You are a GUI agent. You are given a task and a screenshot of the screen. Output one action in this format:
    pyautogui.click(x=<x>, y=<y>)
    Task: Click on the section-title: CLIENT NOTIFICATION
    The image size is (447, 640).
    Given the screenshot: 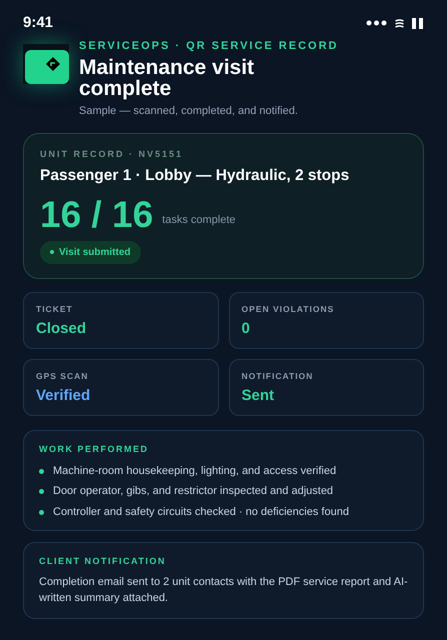 What is the action you would take?
    pyautogui.click(x=103, y=561)
    